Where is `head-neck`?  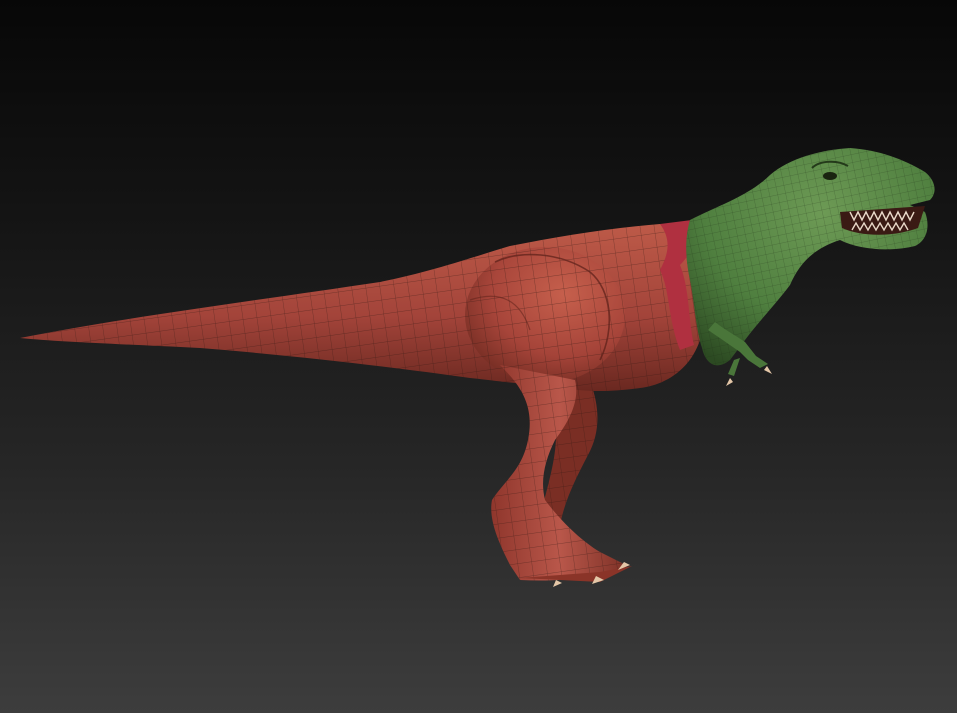 head-neck is located at coordinates (810, 267).